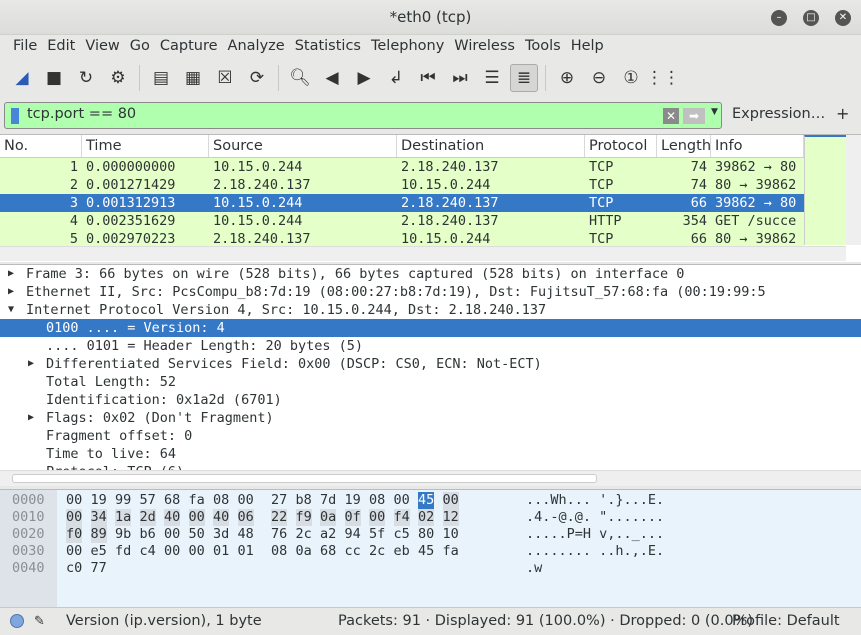 The height and width of the screenshot is (635, 861). I want to click on hex-byte: 27, so click(279, 500).